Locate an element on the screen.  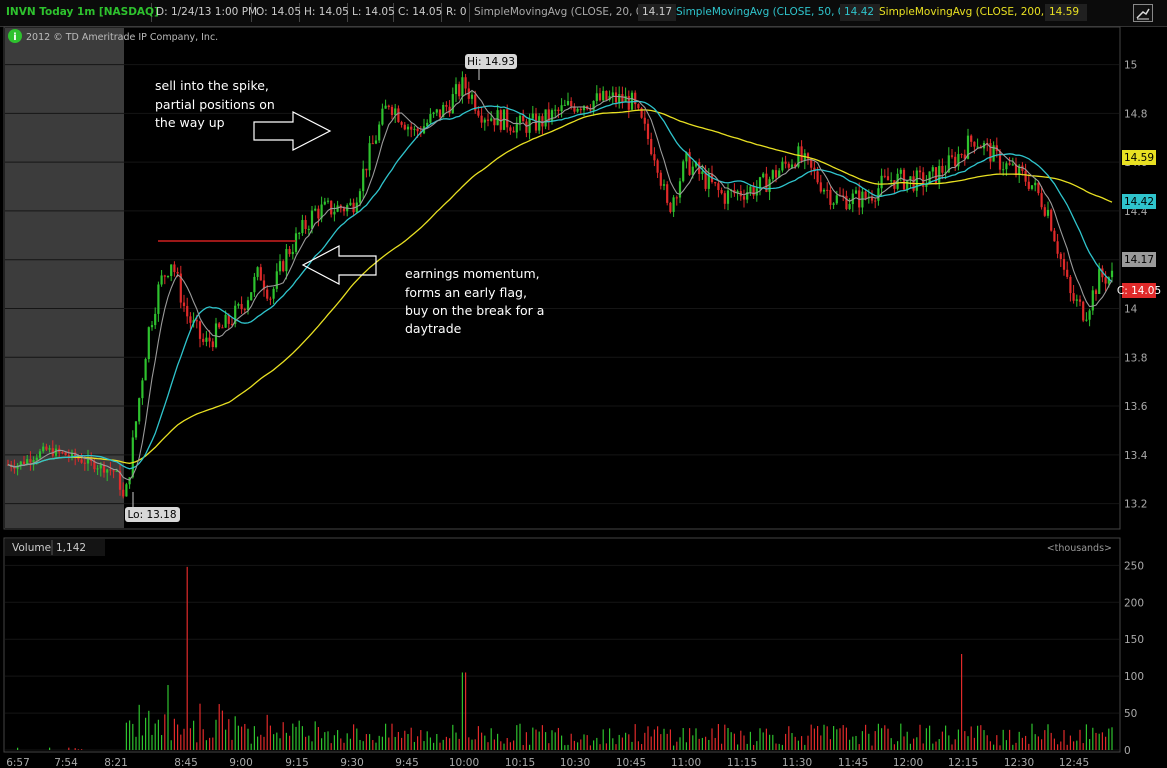
annotation-line: buy on the break for a is located at coordinates (474, 310).